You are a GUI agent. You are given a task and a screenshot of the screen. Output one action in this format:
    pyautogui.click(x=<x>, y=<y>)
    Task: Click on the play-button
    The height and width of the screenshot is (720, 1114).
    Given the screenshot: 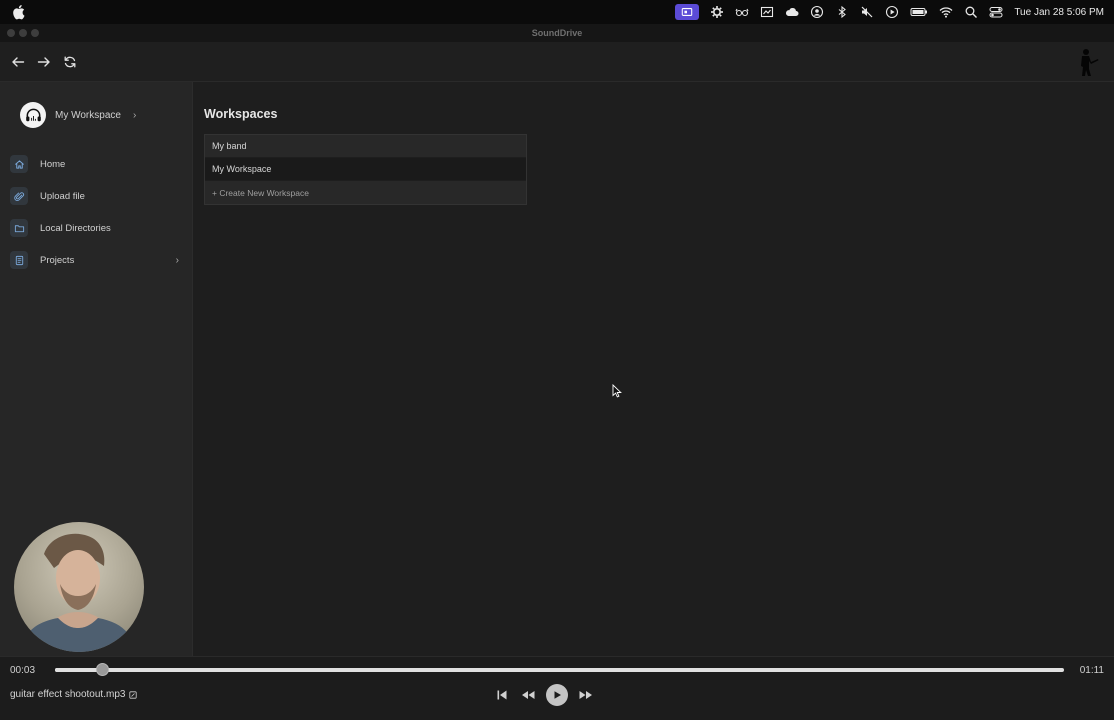 What is the action you would take?
    pyautogui.click(x=557, y=695)
    